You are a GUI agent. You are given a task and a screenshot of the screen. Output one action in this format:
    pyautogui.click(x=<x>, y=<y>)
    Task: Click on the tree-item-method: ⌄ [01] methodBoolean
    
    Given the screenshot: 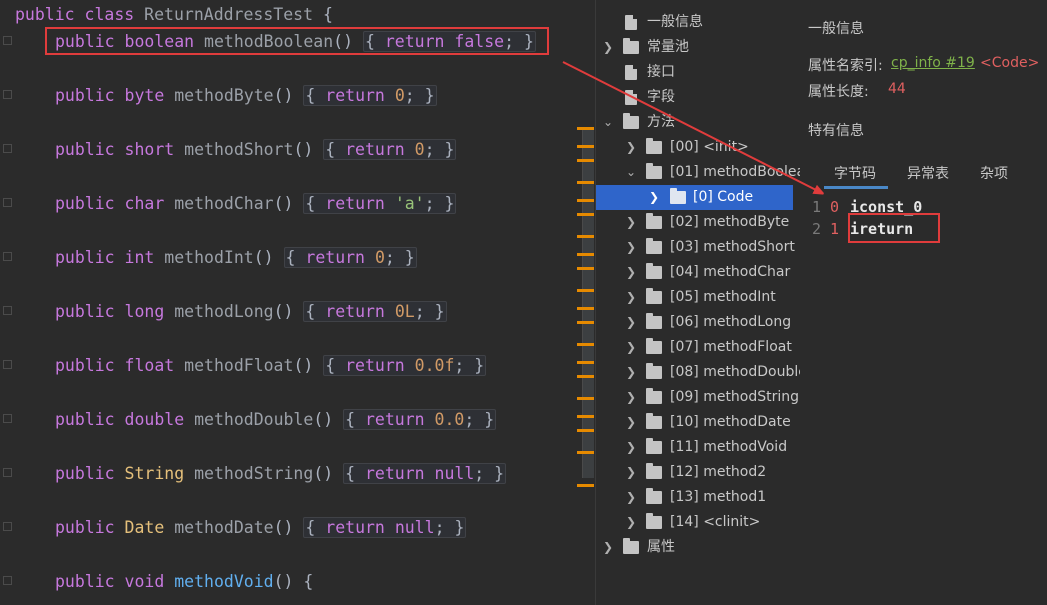 What is the action you would take?
    pyautogui.click(x=698, y=172)
    